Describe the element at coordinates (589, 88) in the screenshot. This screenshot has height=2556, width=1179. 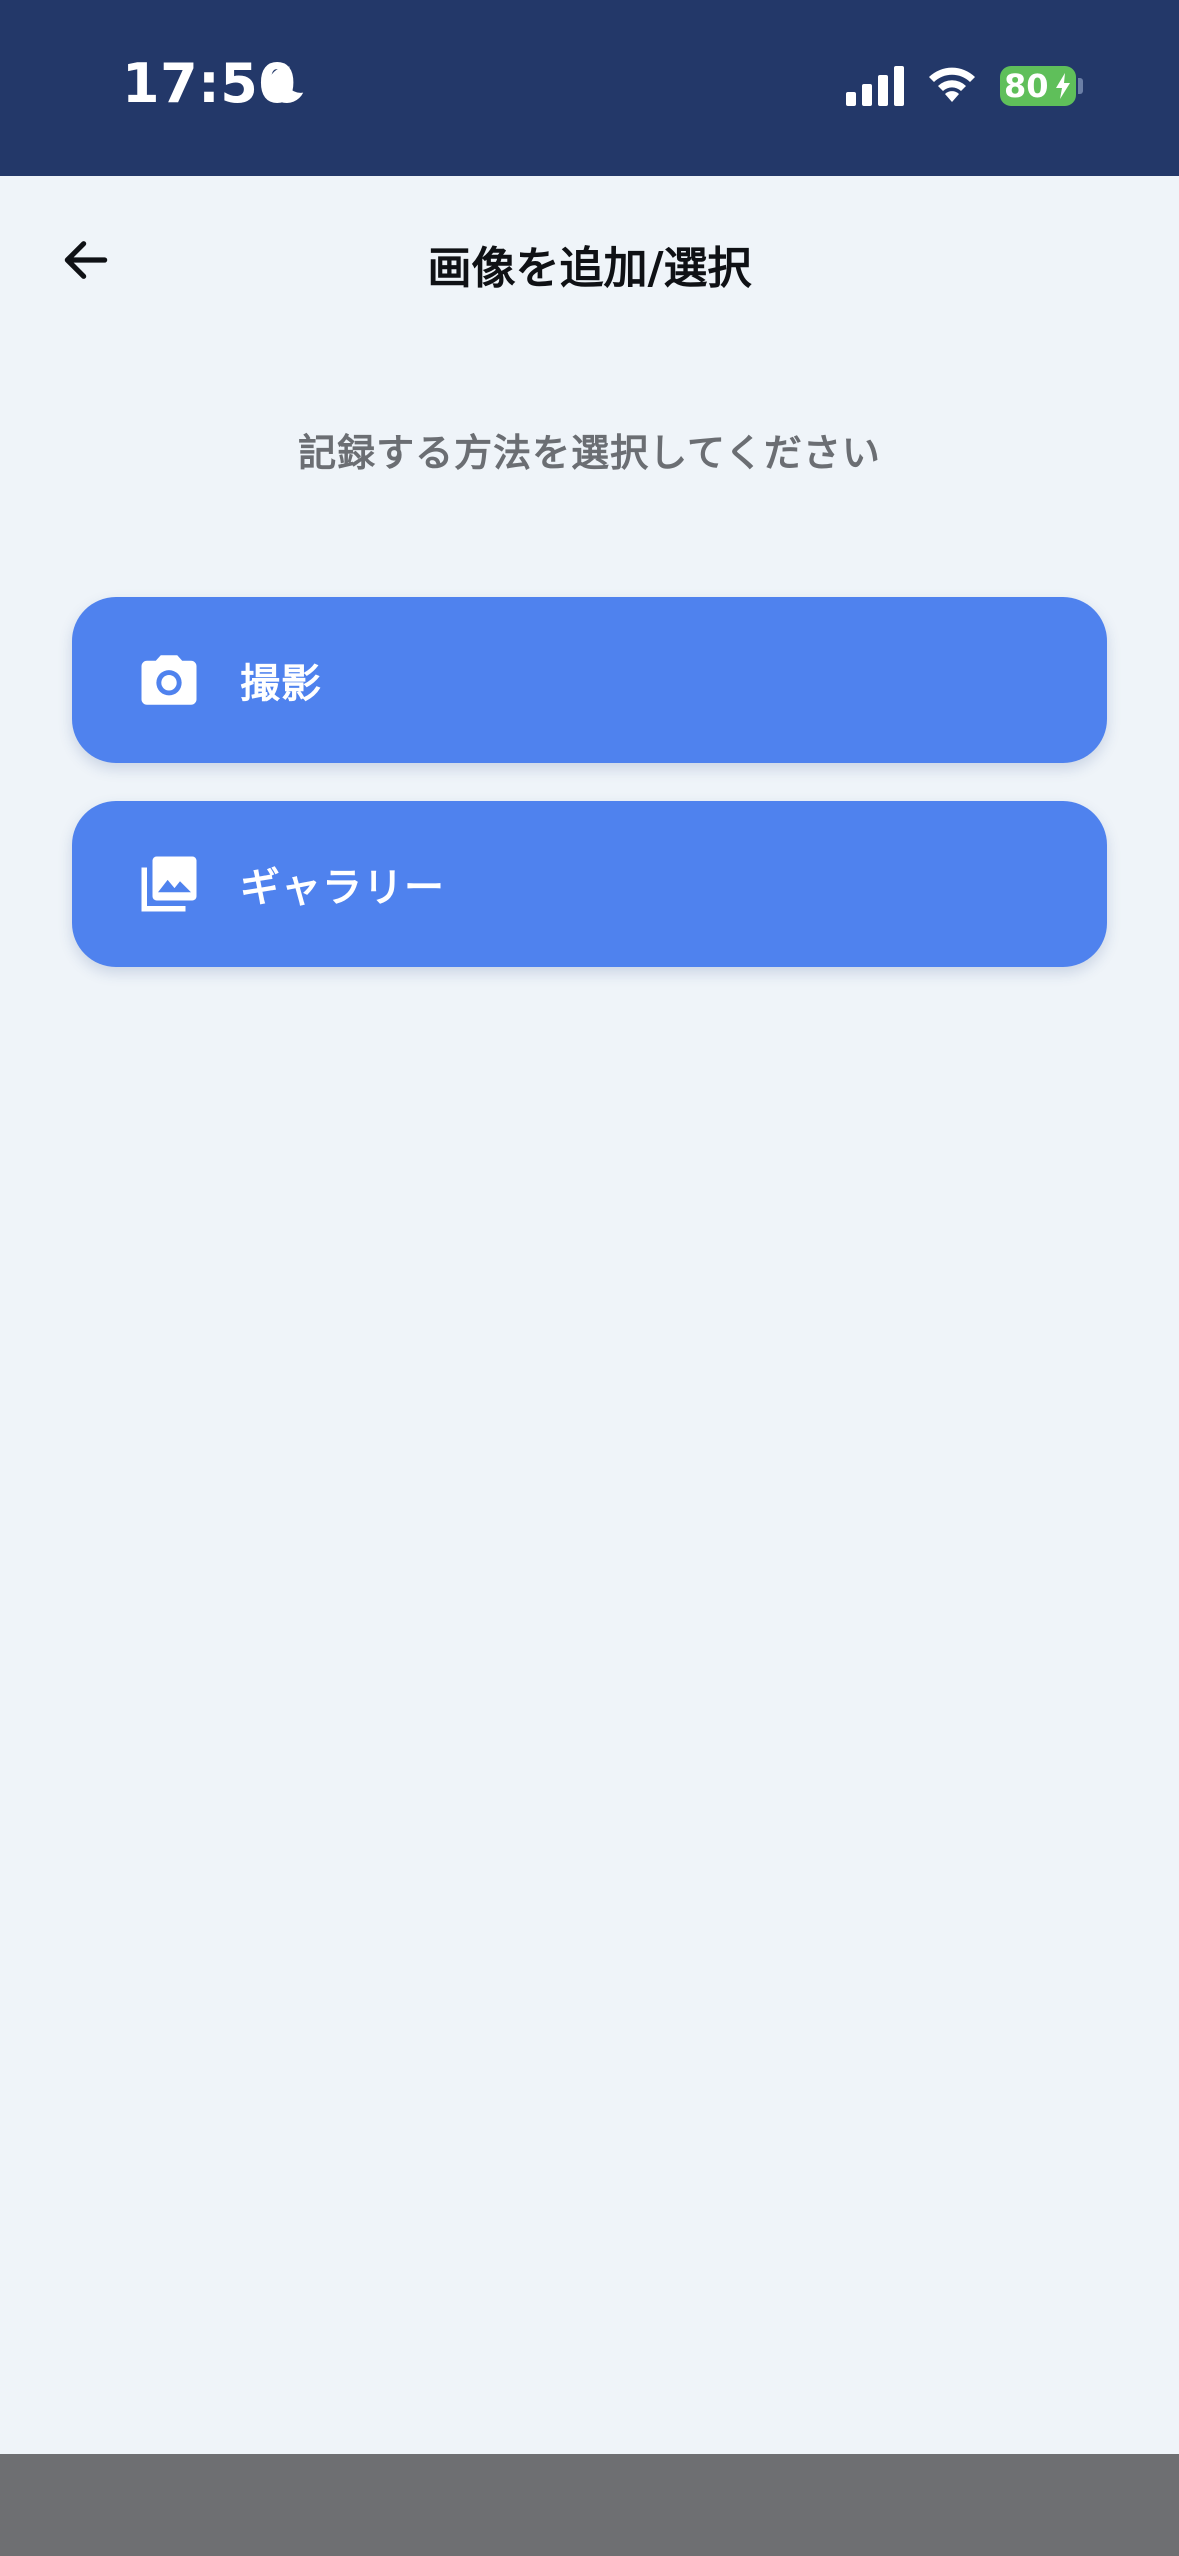
I see `status-bar: 17:50 80` at that location.